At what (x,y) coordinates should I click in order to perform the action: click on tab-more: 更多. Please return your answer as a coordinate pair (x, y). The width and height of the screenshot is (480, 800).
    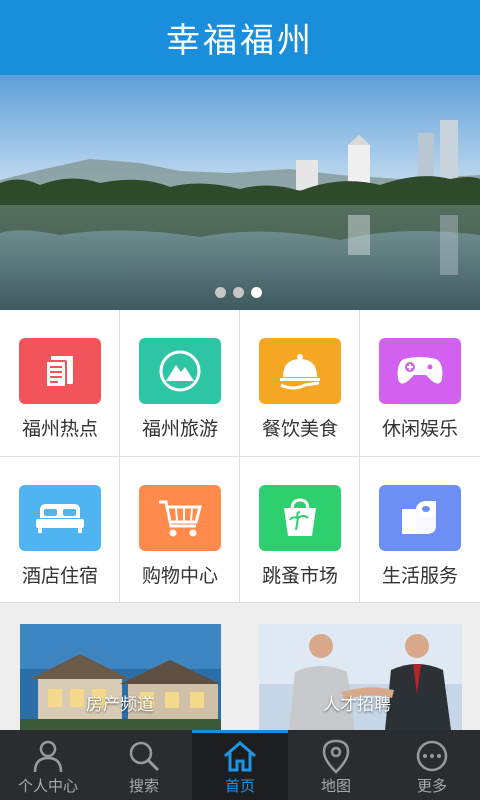
    Looking at the image, I should click on (432, 765).